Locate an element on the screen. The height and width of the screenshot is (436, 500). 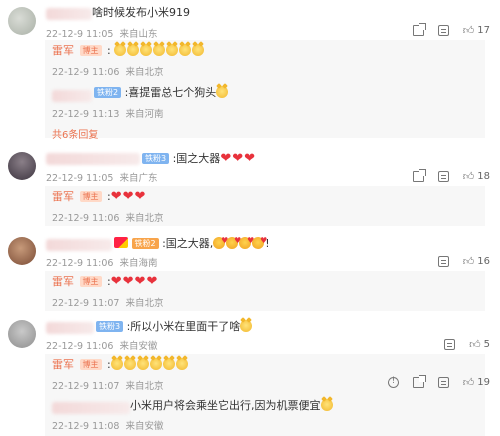
reply-item: 铁粉2 :喜提雷总七个狗头 is located at coordinates (161, 93).